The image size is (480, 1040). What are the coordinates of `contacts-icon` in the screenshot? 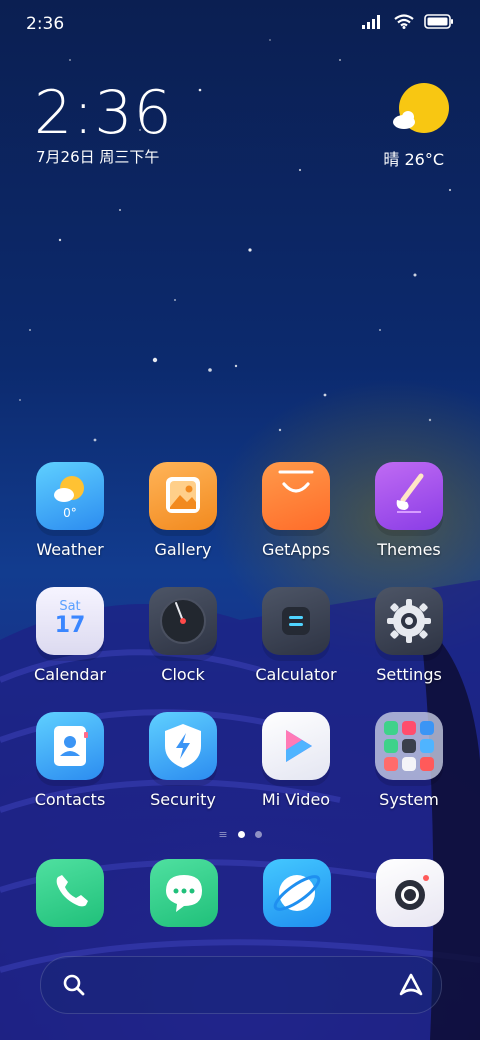 It's located at (70, 746).